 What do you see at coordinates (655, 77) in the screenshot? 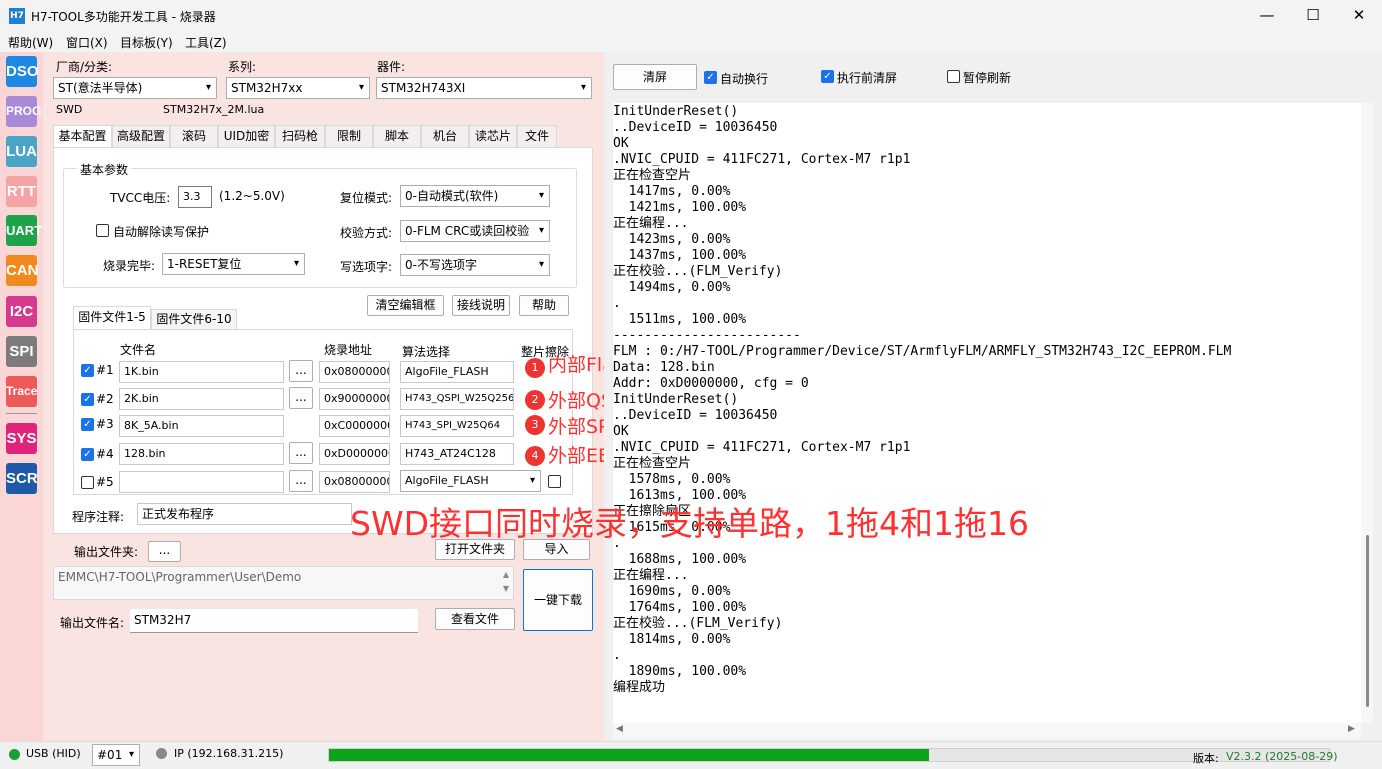
I see `clear-screen-button: 清屏` at bounding box center [655, 77].